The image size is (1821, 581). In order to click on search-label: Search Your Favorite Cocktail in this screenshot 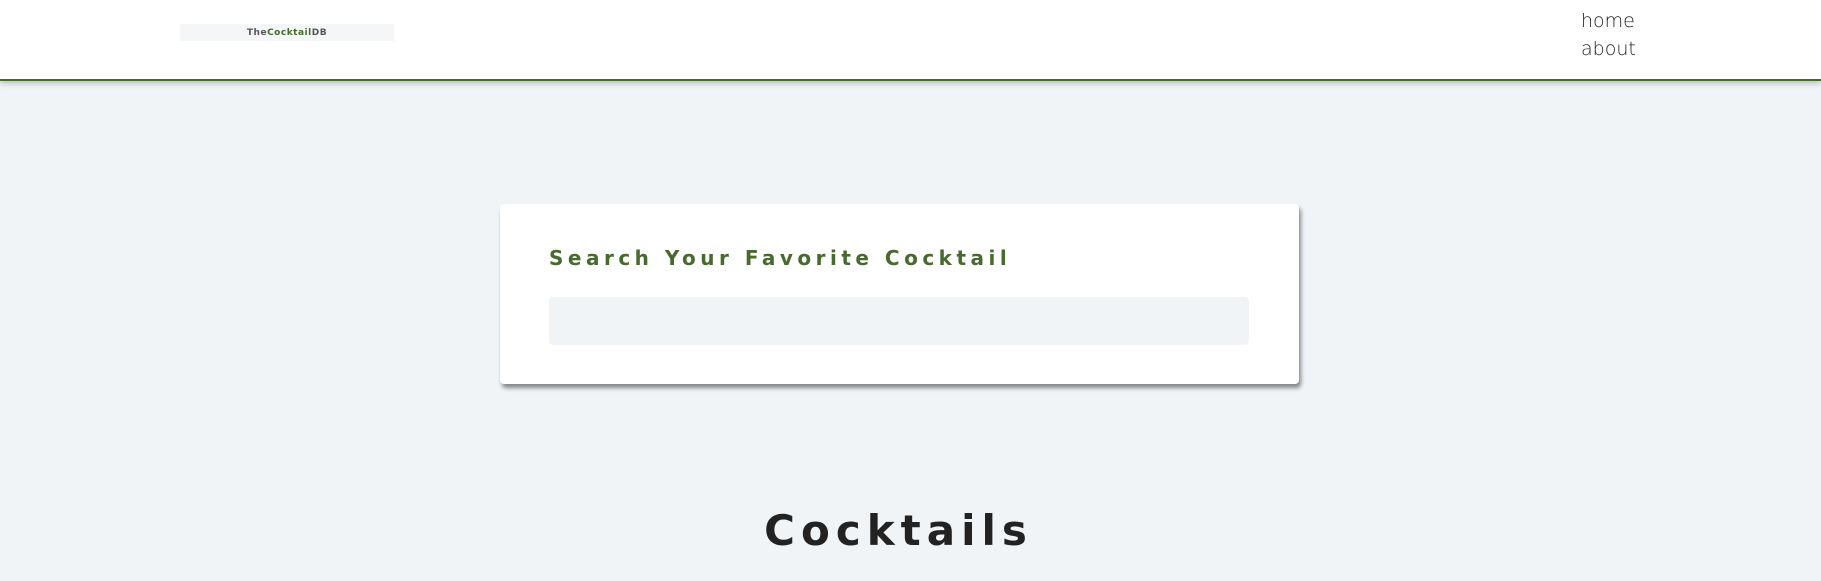, I will do `click(780, 258)`.